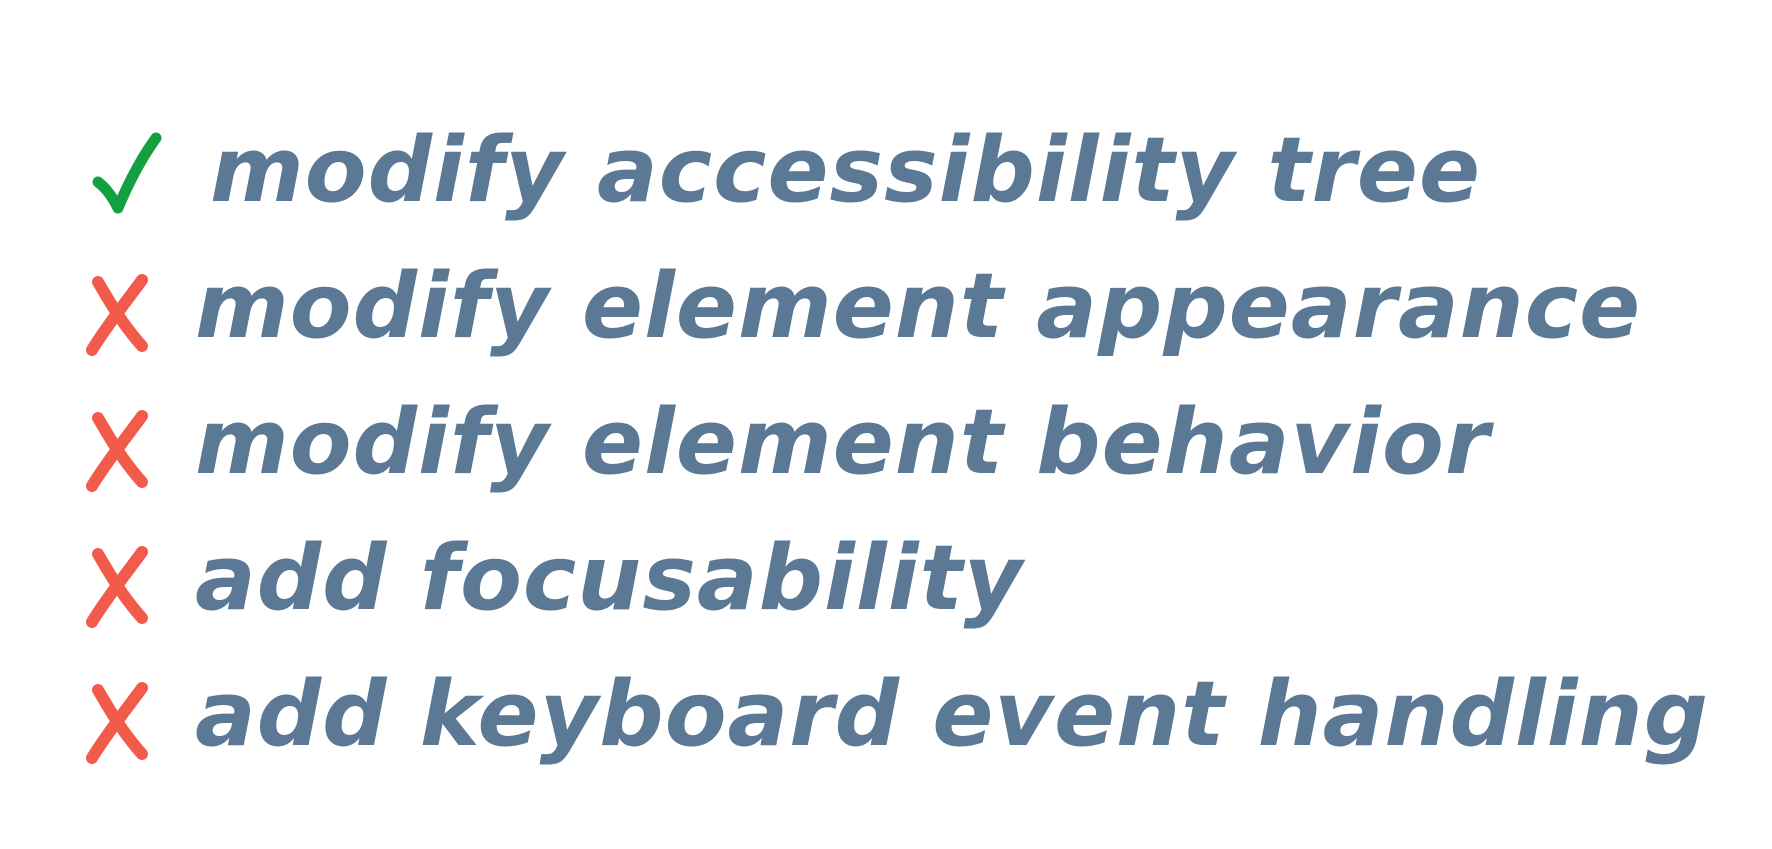  What do you see at coordinates (843, 442) in the screenshot?
I see `item-label: modify element behavior` at bounding box center [843, 442].